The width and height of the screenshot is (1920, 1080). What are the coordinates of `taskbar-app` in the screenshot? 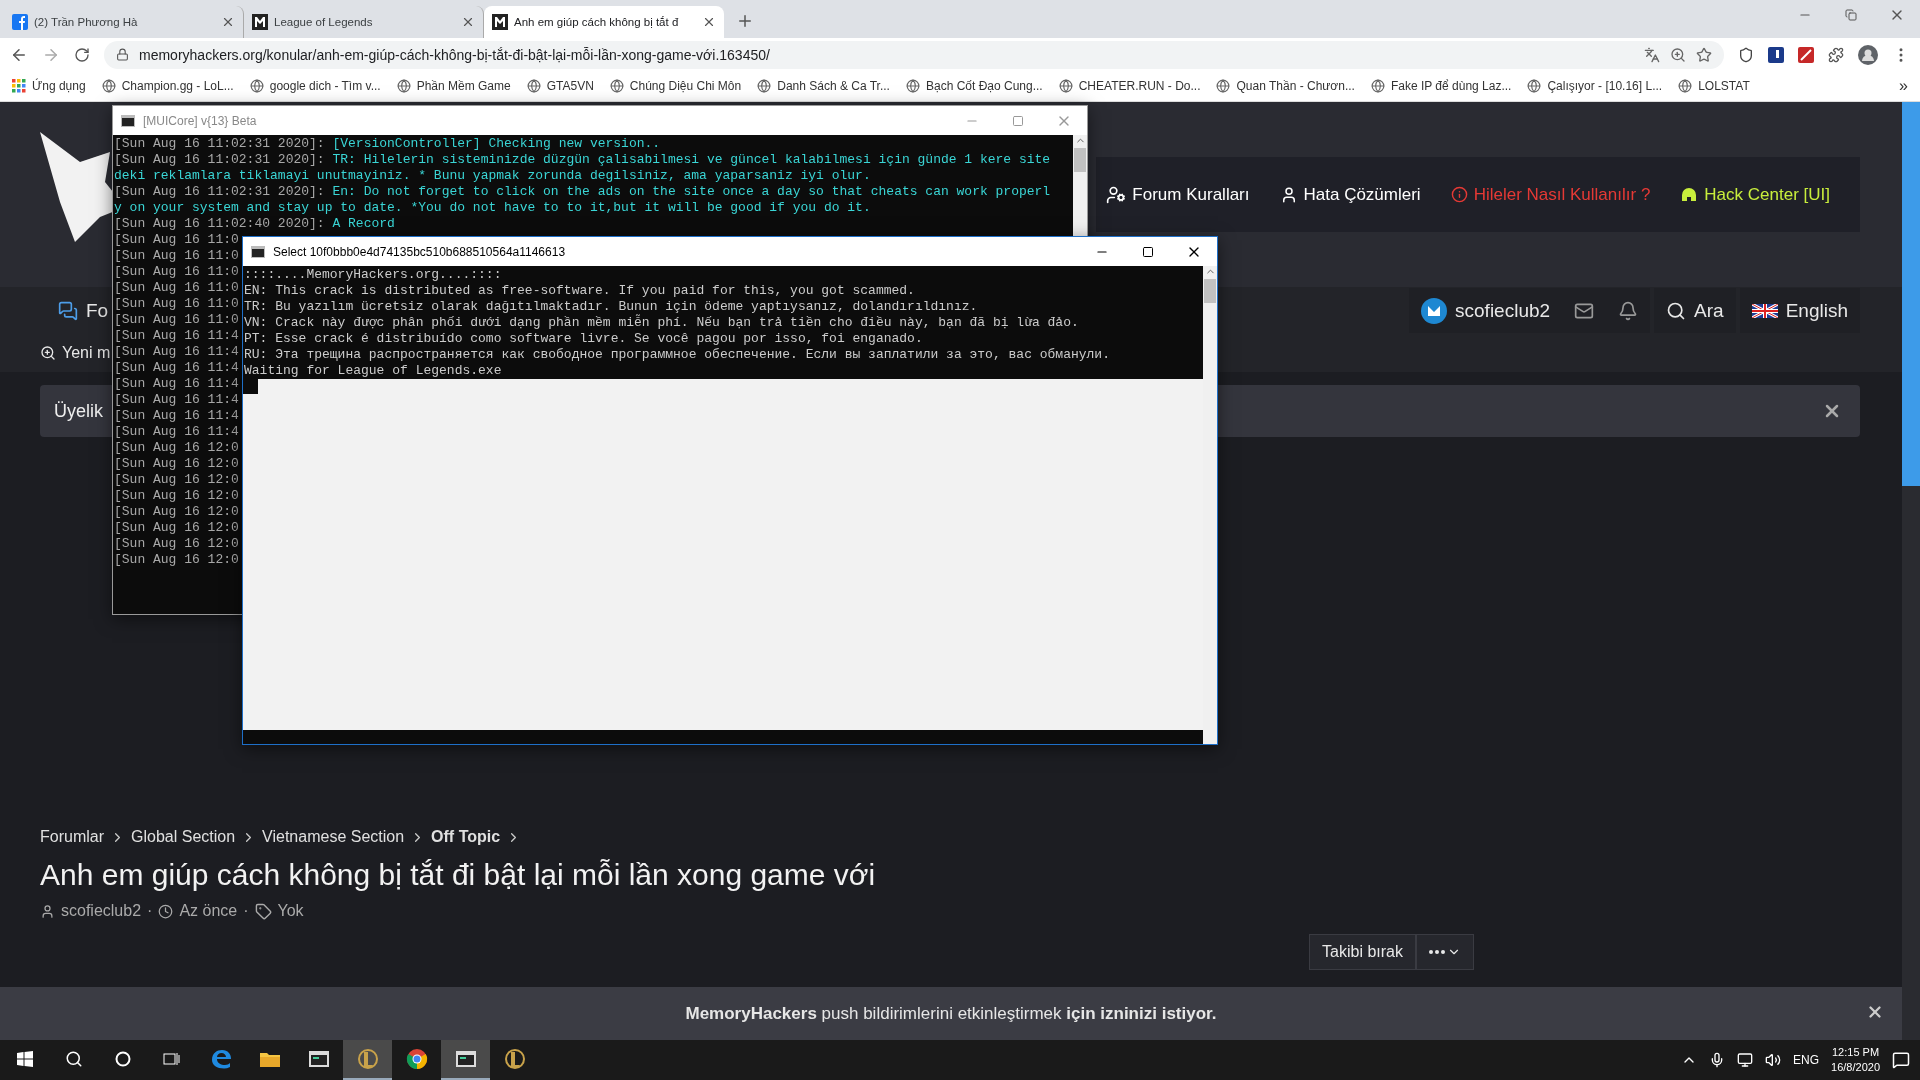 It's located at (465, 1060).